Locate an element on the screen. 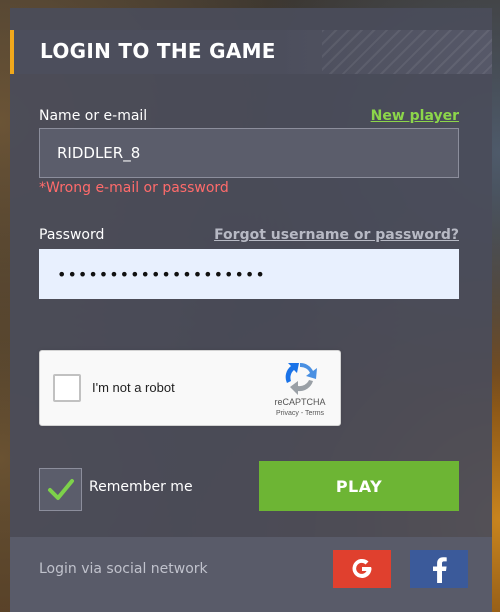  password-input: •••••••••••••••••••• is located at coordinates (249, 274).